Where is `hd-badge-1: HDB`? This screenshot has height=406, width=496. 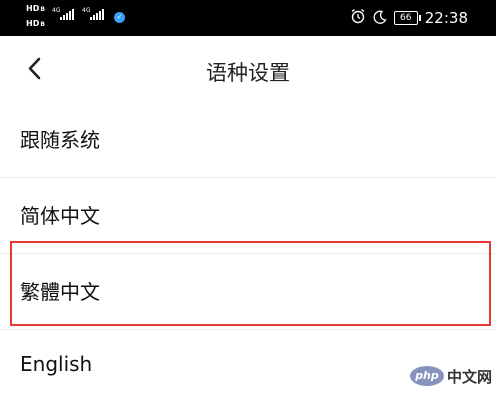 hd-badge-1: HDB is located at coordinates (35, 9).